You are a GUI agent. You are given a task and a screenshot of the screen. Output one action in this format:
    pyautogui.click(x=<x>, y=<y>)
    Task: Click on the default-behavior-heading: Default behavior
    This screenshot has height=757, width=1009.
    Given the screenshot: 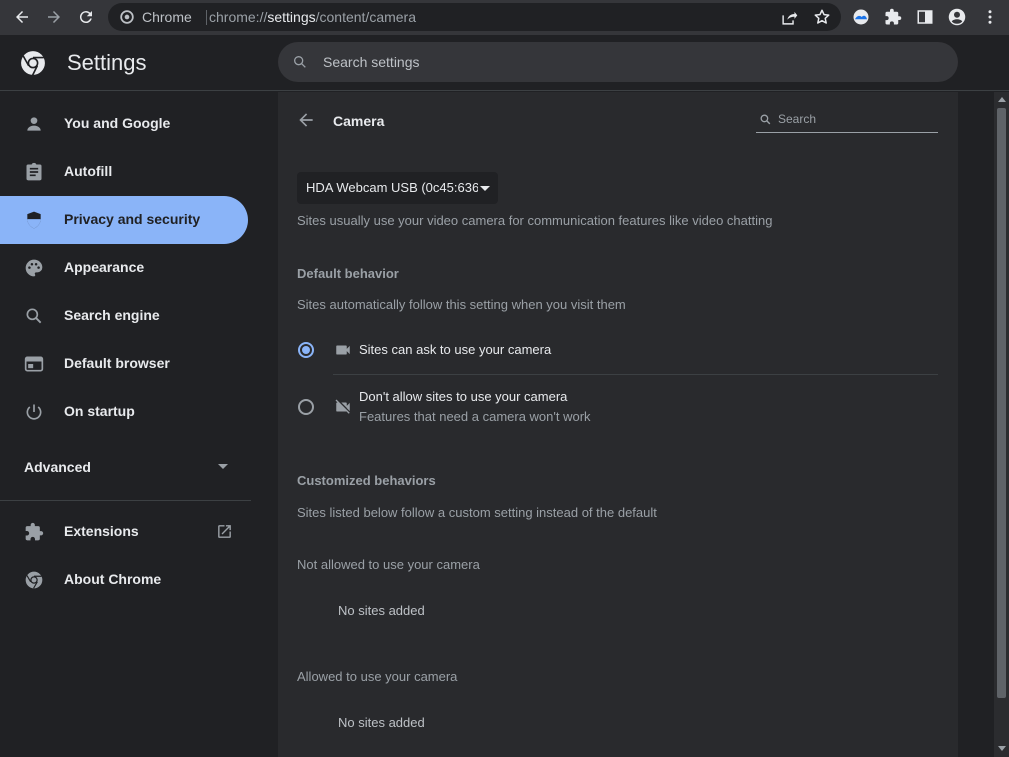 What is the action you would take?
    pyautogui.click(x=348, y=273)
    